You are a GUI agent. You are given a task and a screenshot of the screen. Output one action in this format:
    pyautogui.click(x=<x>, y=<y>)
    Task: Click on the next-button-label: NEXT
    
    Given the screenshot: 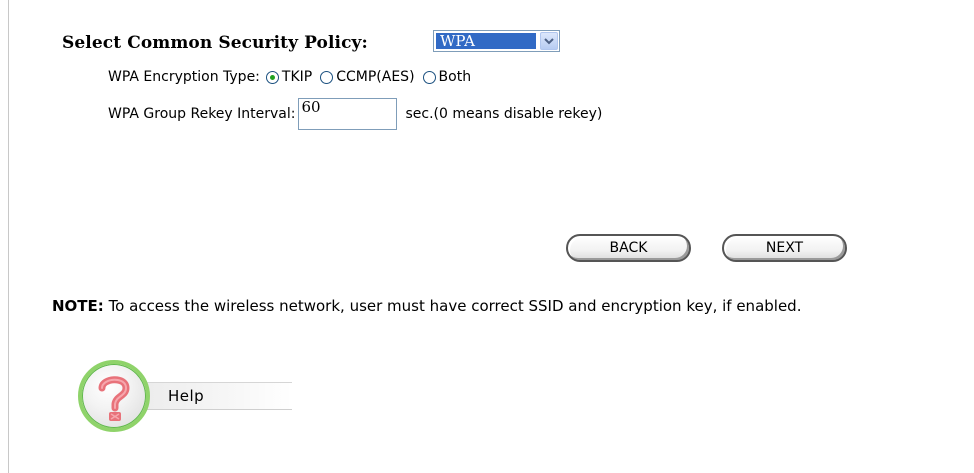 What is the action you would take?
    pyautogui.click(x=784, y=248)
    